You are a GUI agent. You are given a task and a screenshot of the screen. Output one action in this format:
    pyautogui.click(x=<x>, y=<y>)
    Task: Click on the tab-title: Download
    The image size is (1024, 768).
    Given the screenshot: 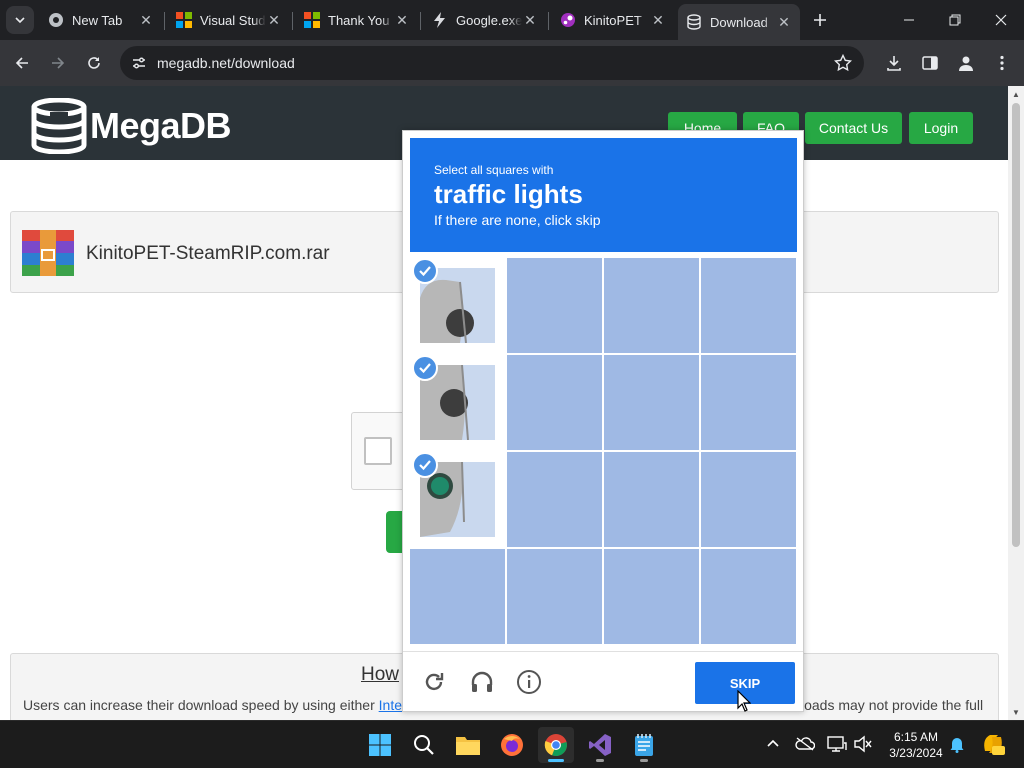 What is the action you would take?
    pyautogui.click(x=739, y=22)
    